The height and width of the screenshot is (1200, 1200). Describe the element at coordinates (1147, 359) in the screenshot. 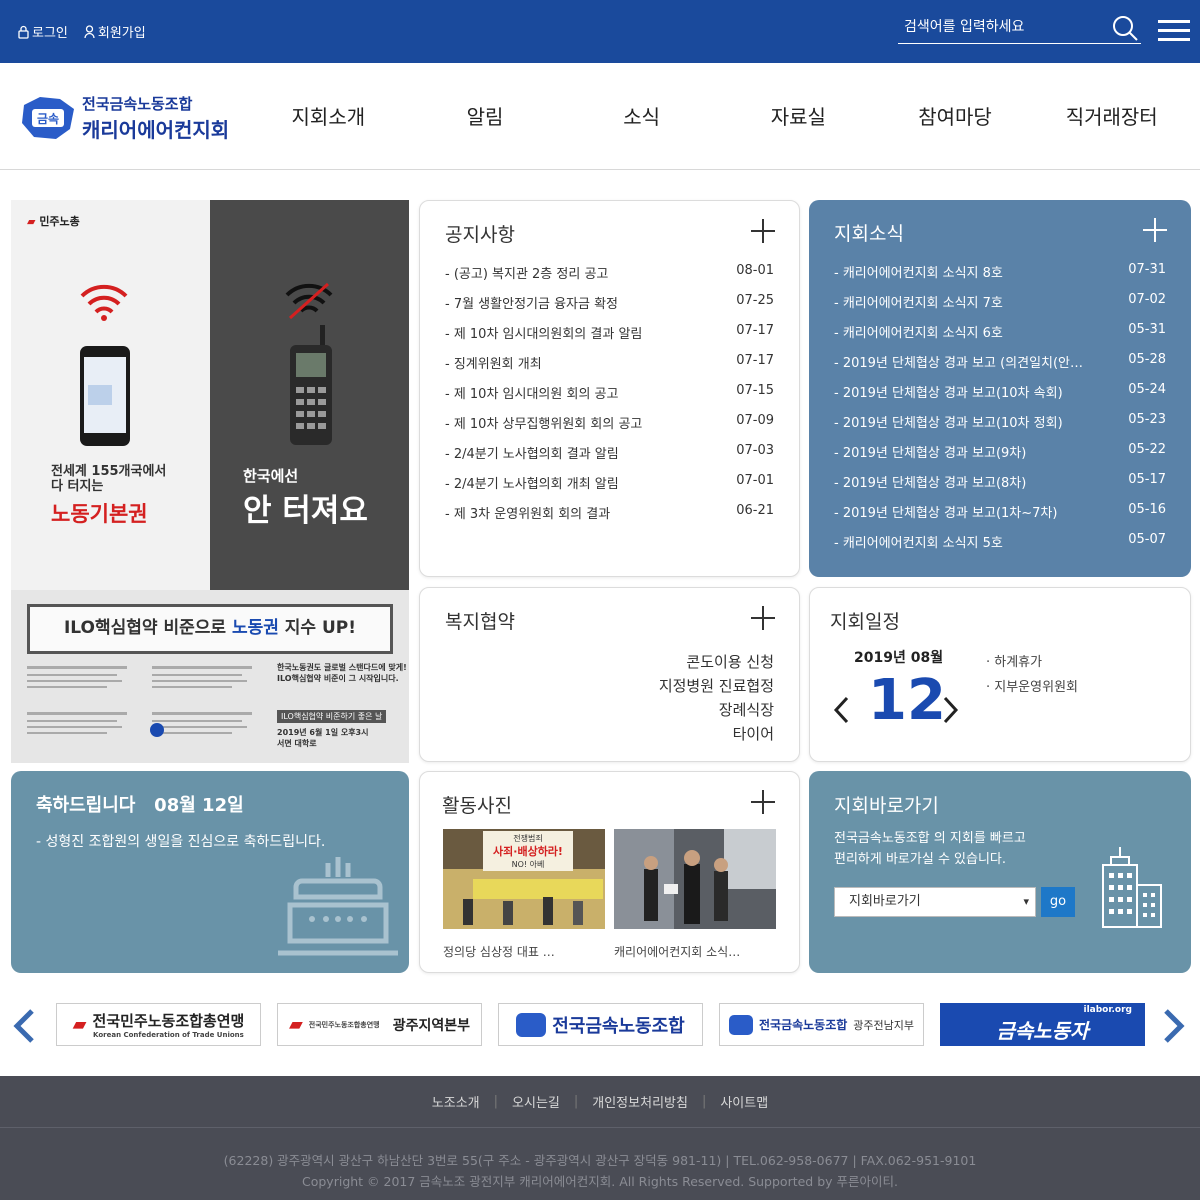

I see `news-item-date: 05-28` at that location.